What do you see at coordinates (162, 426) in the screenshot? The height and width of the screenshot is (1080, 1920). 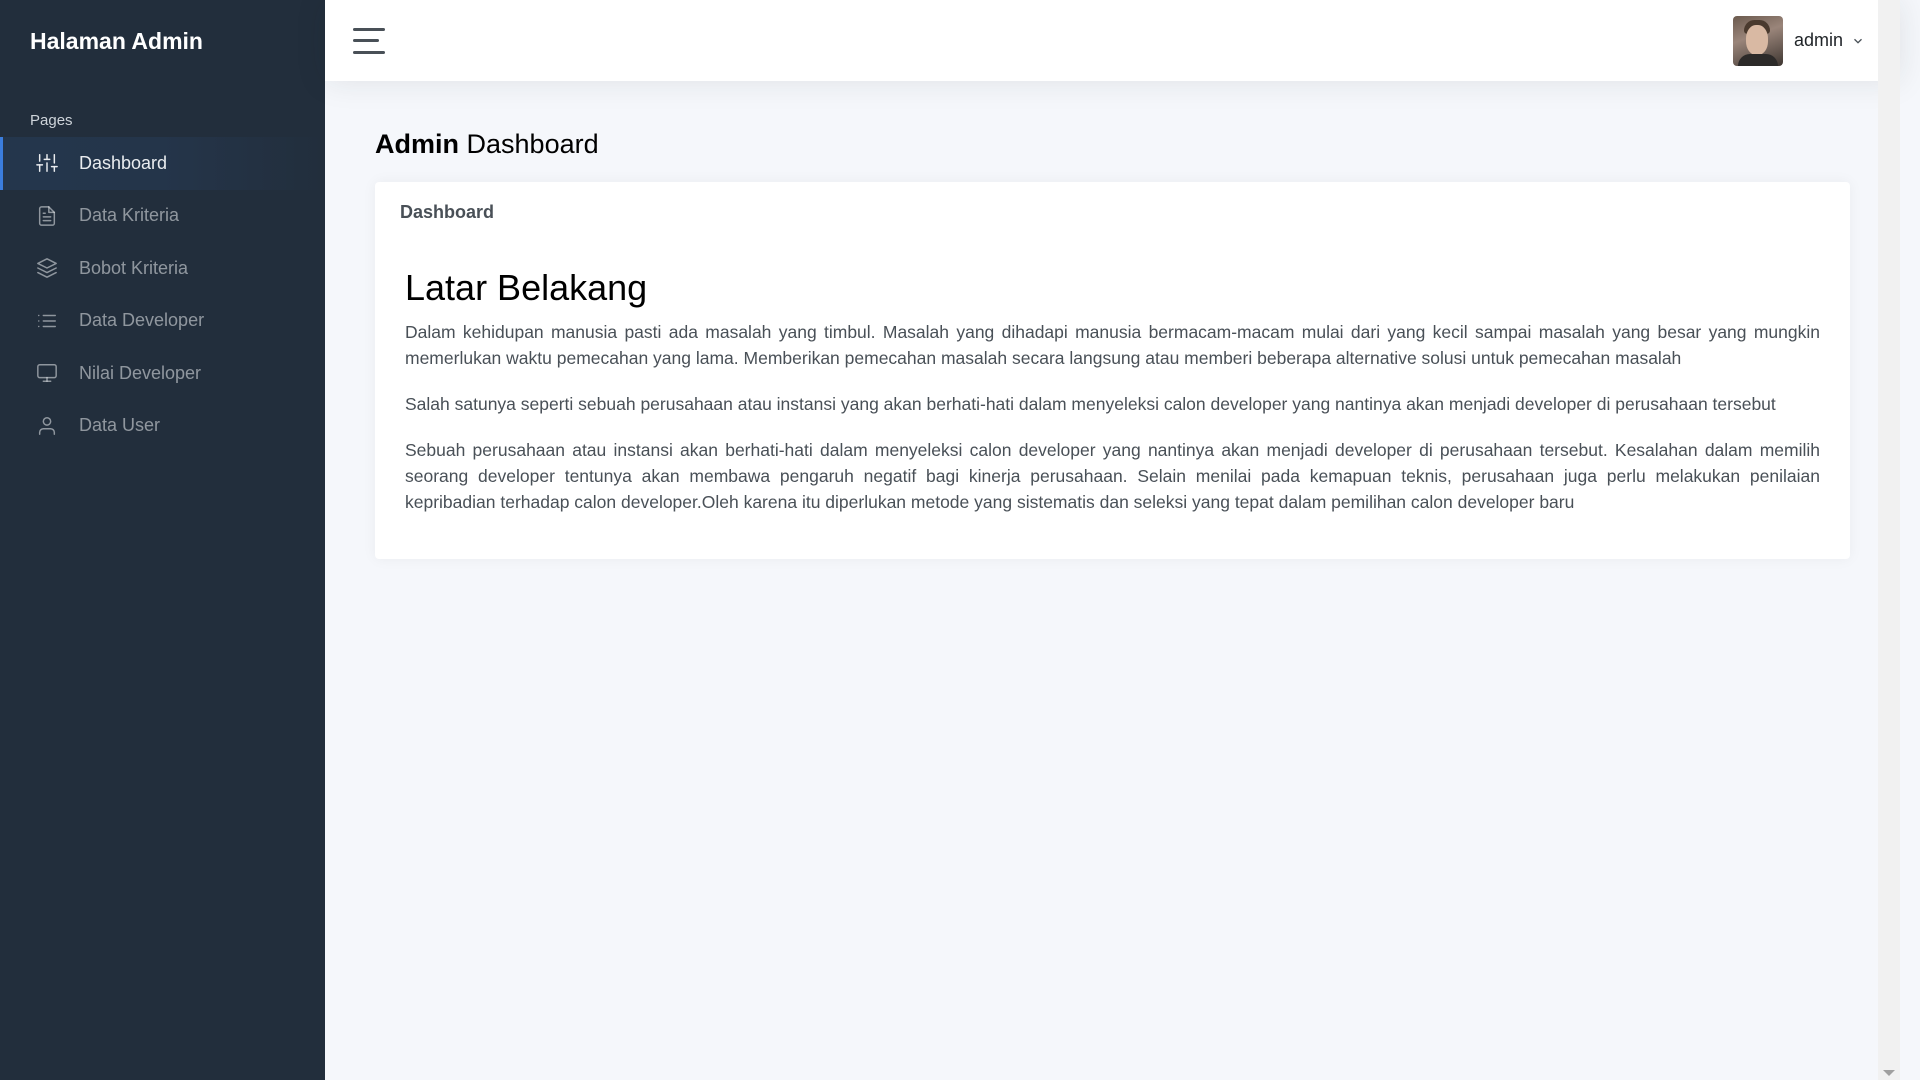 I see `sidebar-item-data-user: Data User` at bounding box center [162, 426].